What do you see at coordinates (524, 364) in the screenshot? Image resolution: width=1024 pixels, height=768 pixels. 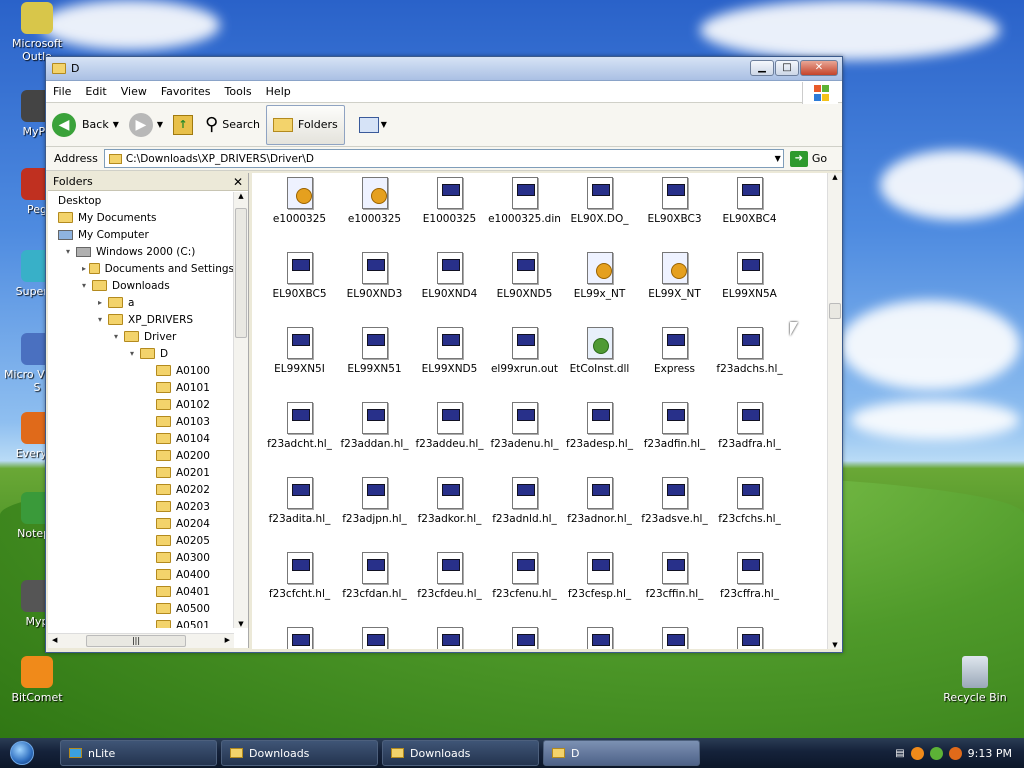 I see `file-item: el99xrun.out` at bounding box center [524, 364].